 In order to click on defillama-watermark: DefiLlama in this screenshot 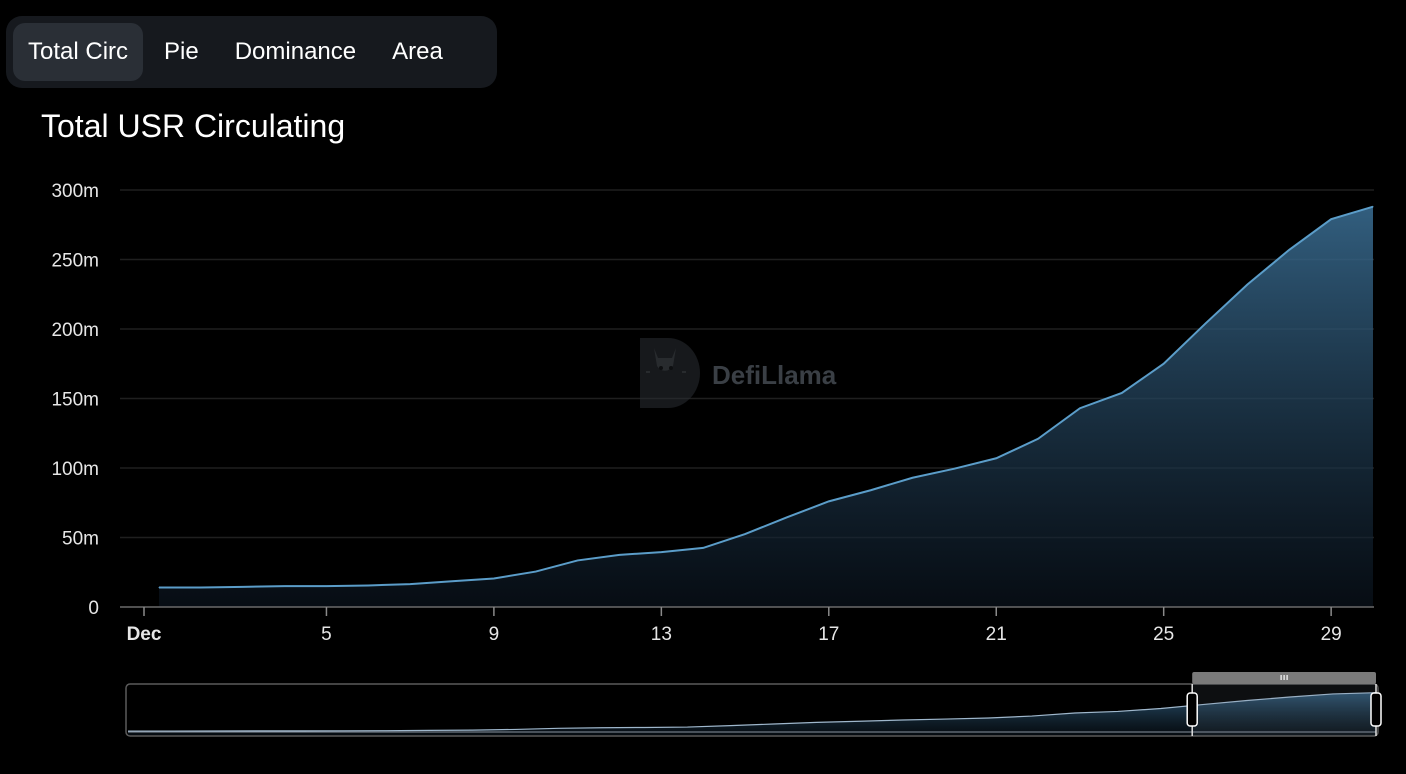, I will do `click(738, 373)`.